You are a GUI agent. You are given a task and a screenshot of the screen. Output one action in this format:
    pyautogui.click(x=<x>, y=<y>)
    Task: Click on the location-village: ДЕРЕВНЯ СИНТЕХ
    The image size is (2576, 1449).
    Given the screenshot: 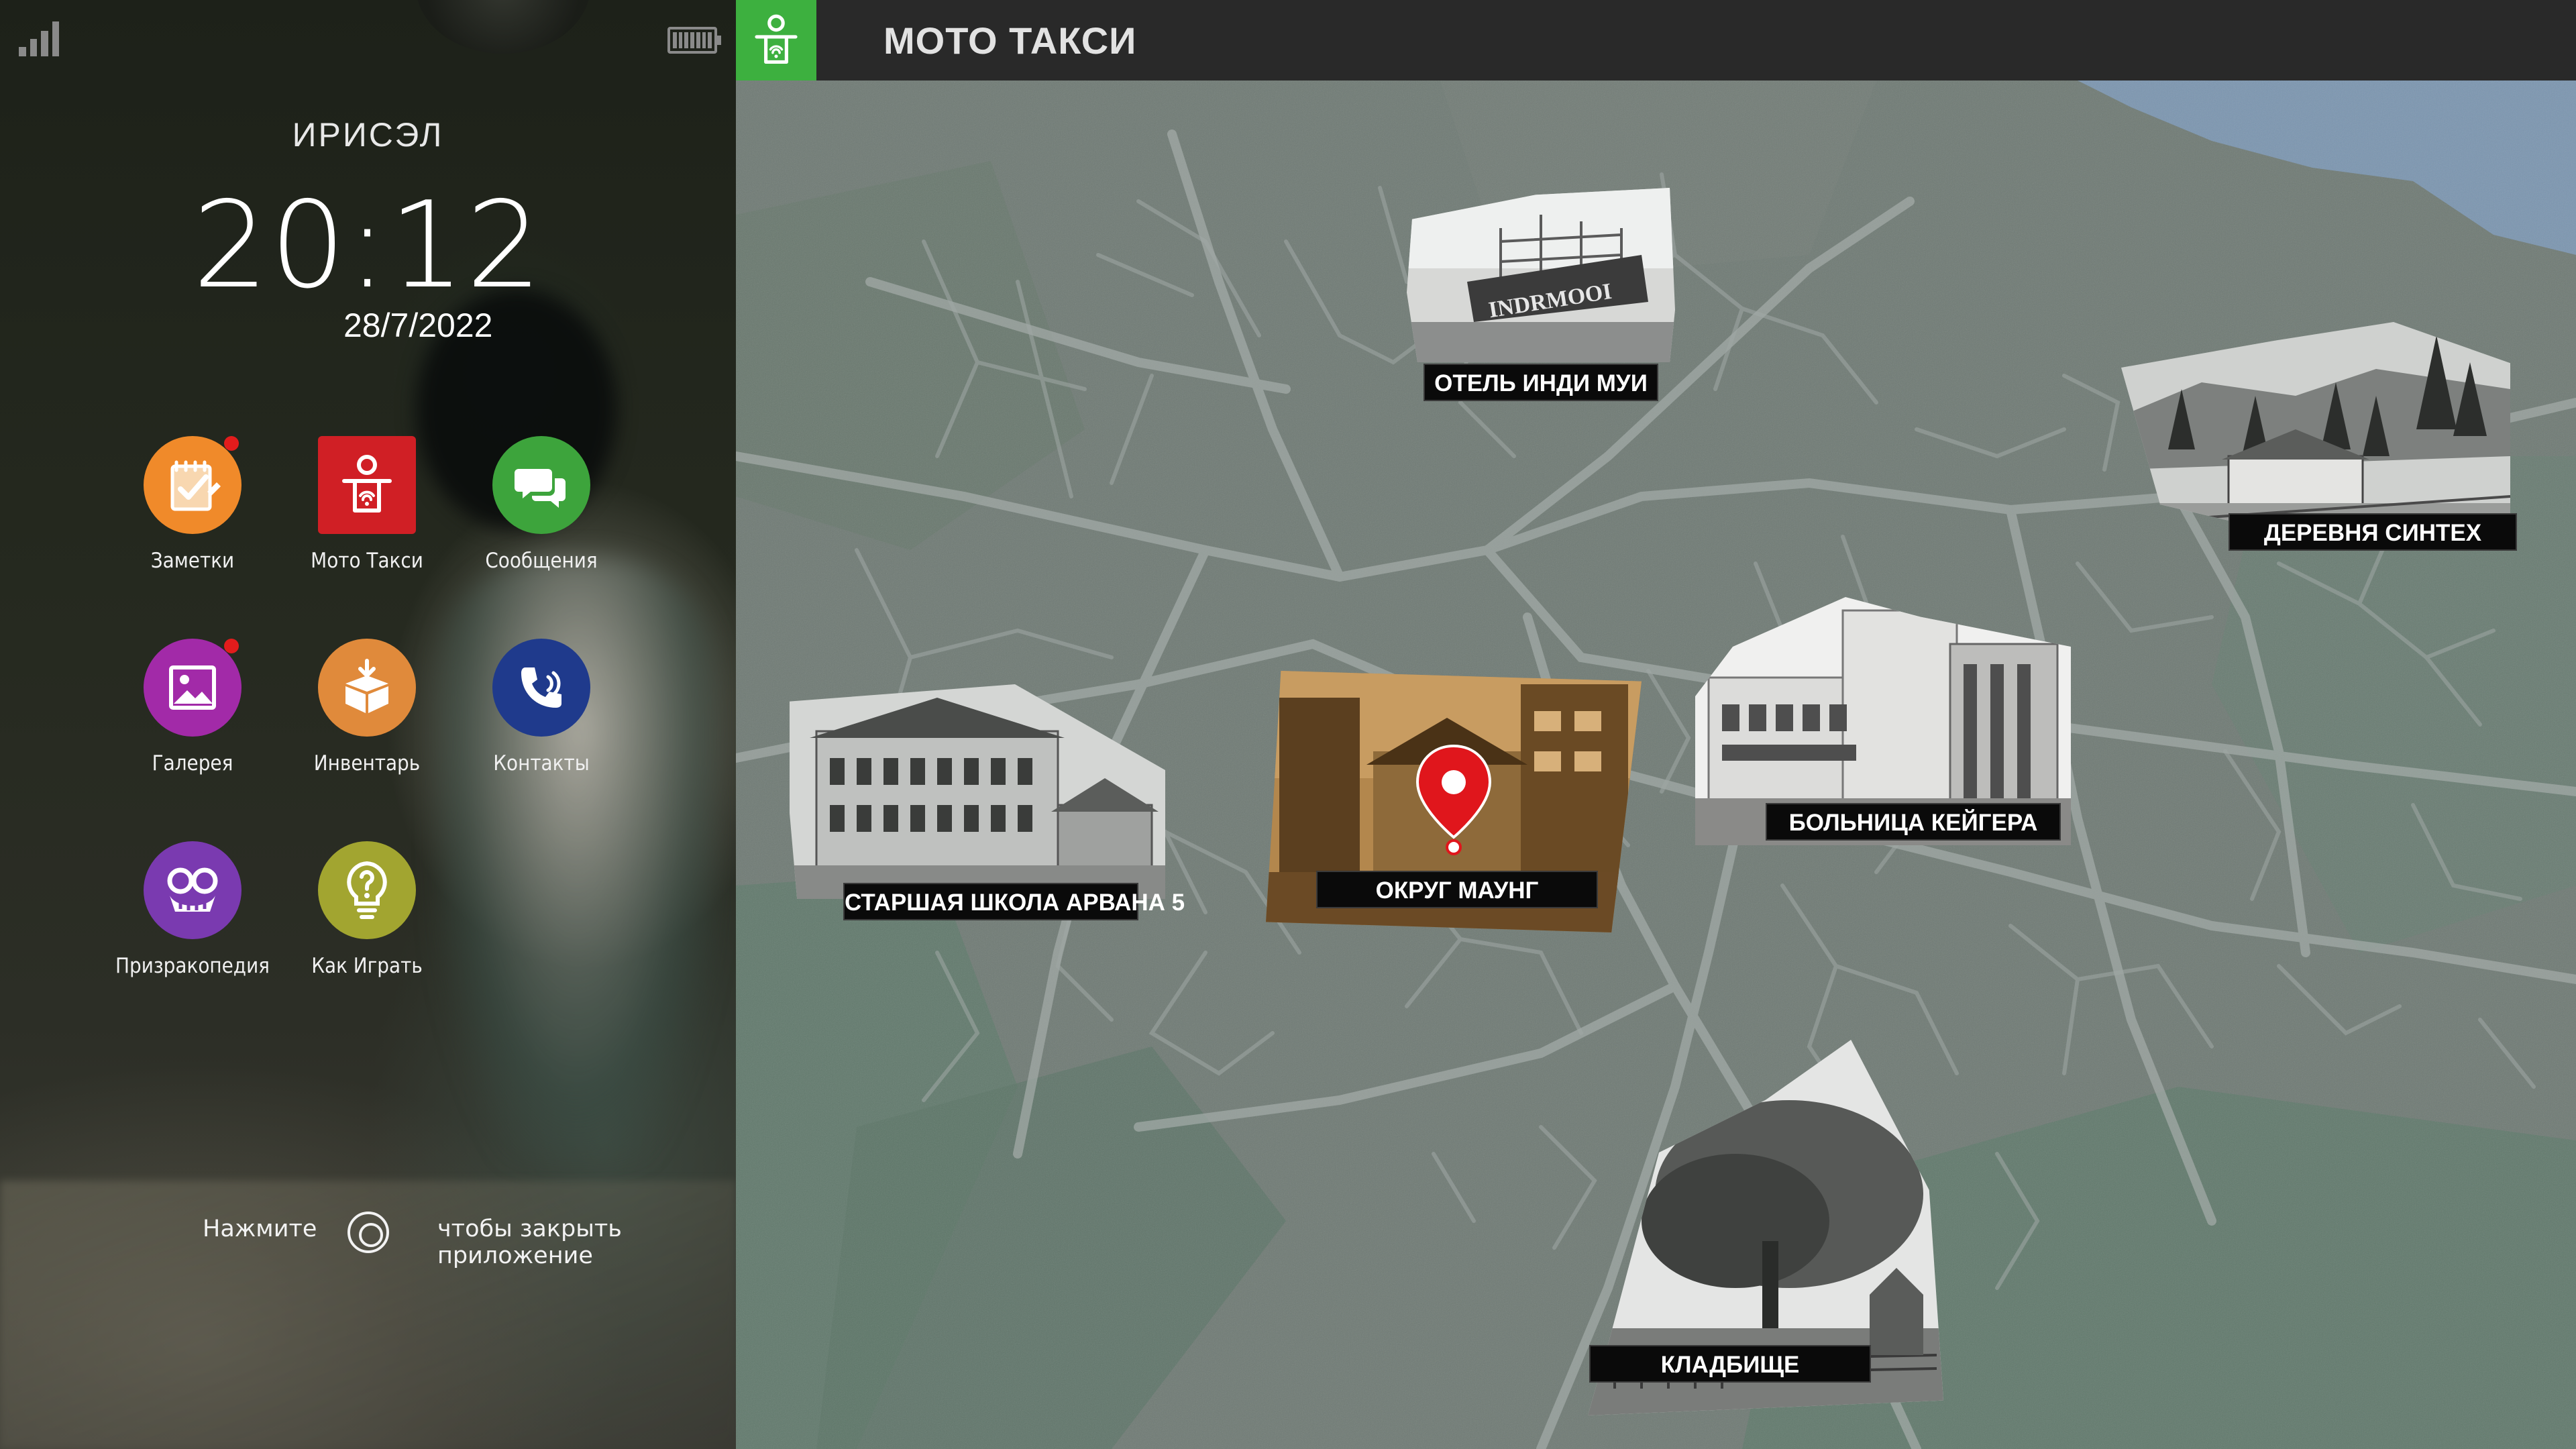 What is the action you would take?
    pyautogui.click(x=2319, y=449)
    